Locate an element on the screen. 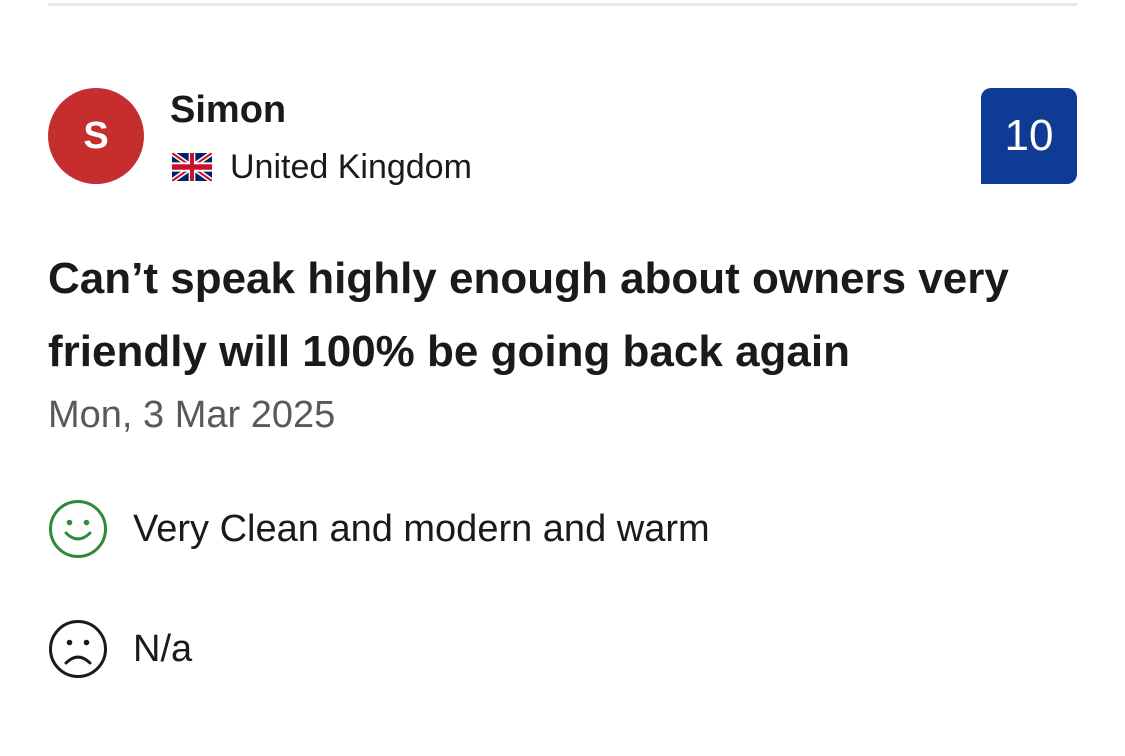 The image size is (1125, 756). top-divider is located at coordinates (562, 4).